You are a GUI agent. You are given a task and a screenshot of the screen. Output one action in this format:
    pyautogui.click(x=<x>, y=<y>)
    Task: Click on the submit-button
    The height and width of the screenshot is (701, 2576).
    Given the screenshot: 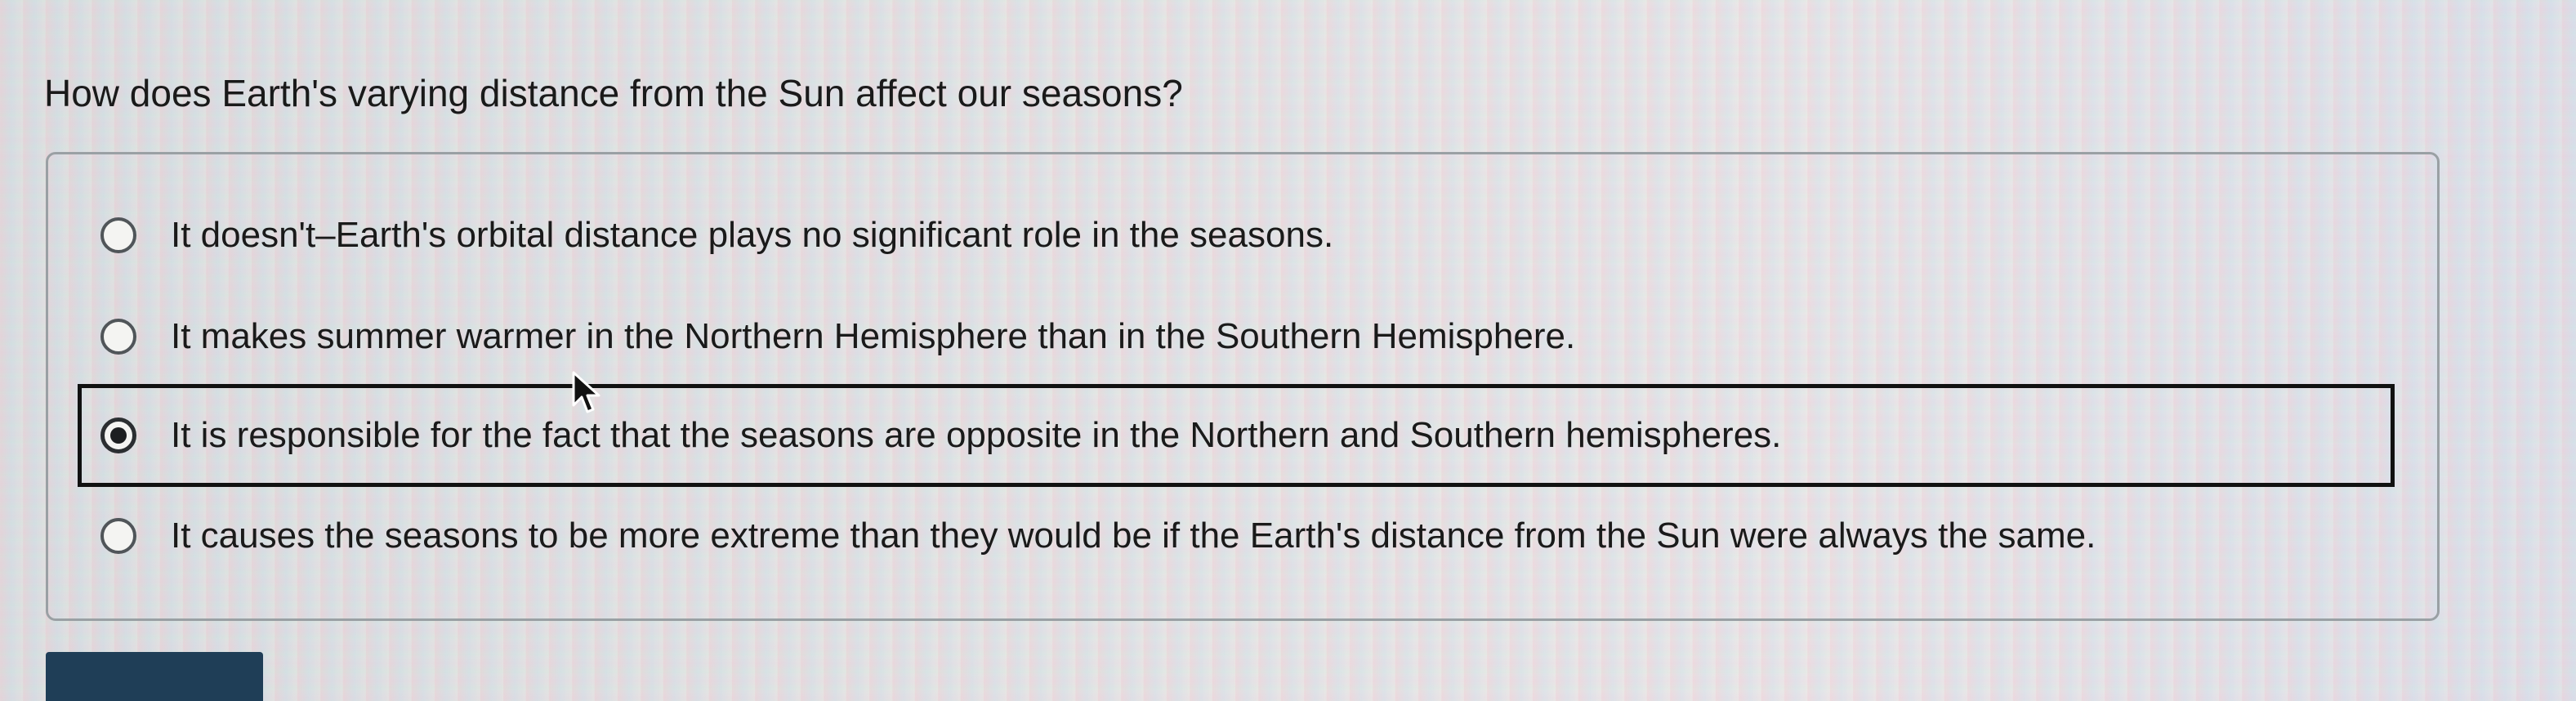 What is the action you would take?
    pyautogui.click(x=155, y=676)
    